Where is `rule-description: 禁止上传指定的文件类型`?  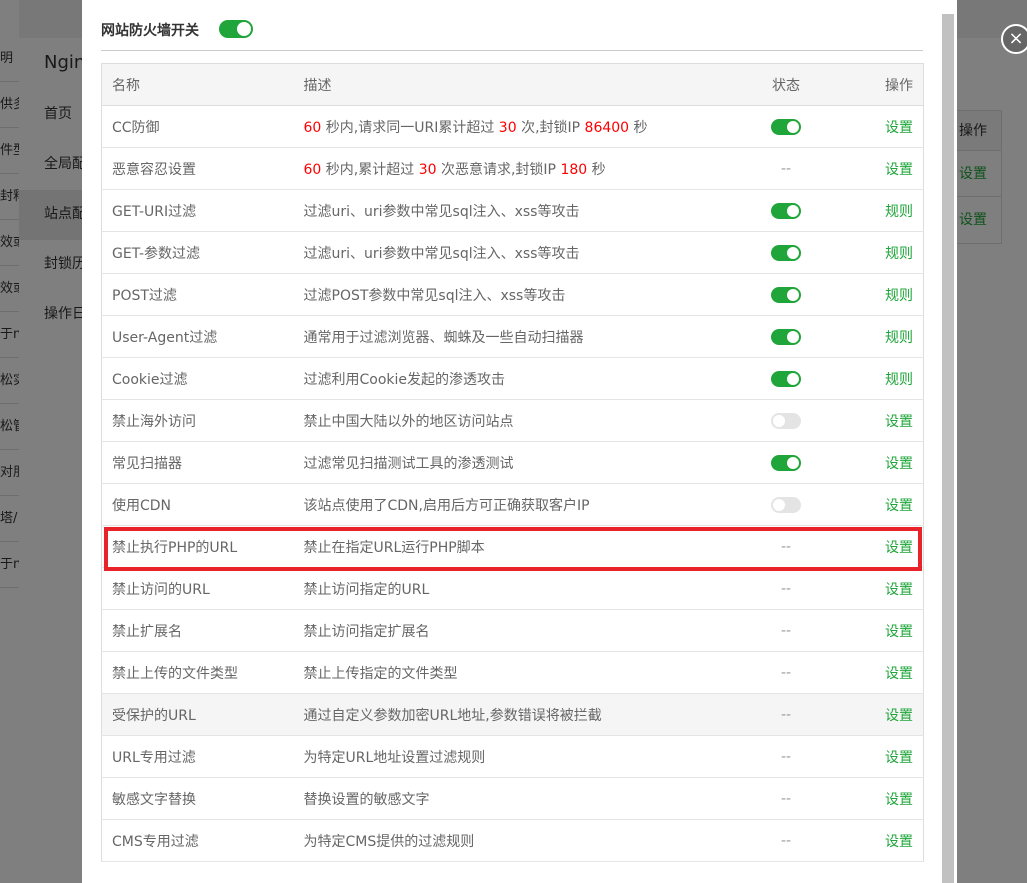 rule-description: 禁止上传指定的文件类型 is located at coordinates (518, 672).